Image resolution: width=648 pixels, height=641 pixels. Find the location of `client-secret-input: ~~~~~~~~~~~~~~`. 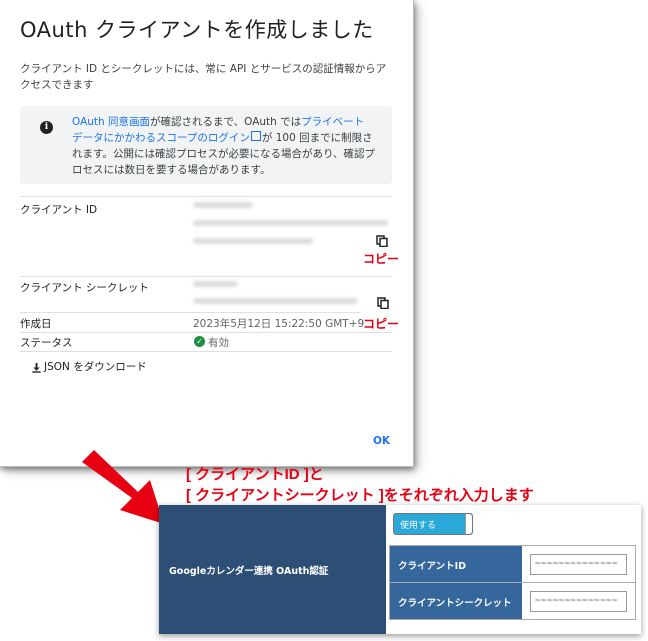

client-secret-input: ~~~~~~~~~~~~~~ is located at coordinates (578, 601).